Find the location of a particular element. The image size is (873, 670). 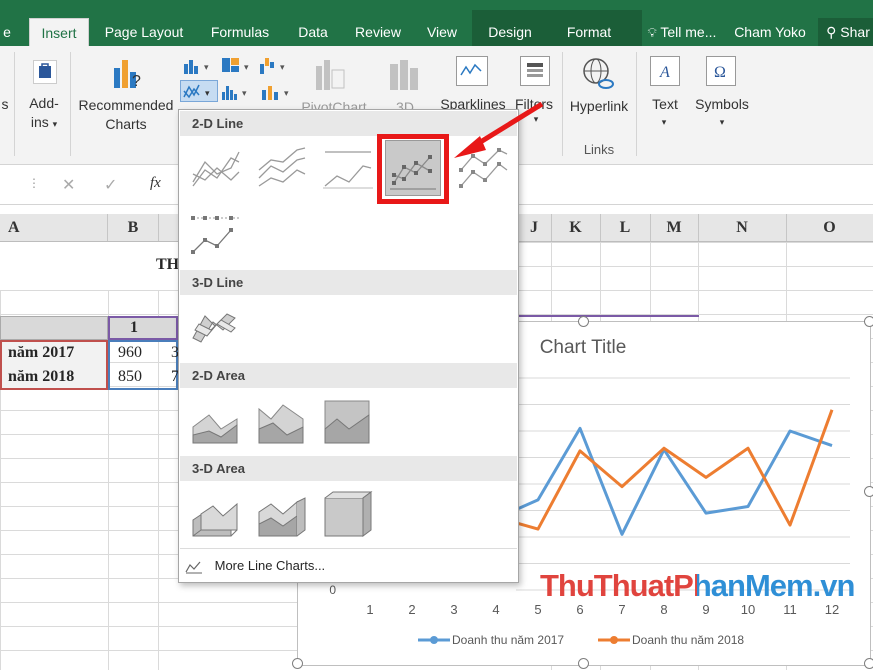

text-box-icon: A is located at coordinates (665, 71).